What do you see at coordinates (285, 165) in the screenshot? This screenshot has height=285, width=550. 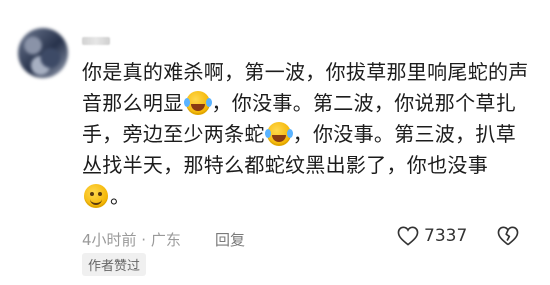 I see `comment-line: 丛找半天，那特么都蛇纹黑出影了，你也没事` at bounding box center [285, 165].